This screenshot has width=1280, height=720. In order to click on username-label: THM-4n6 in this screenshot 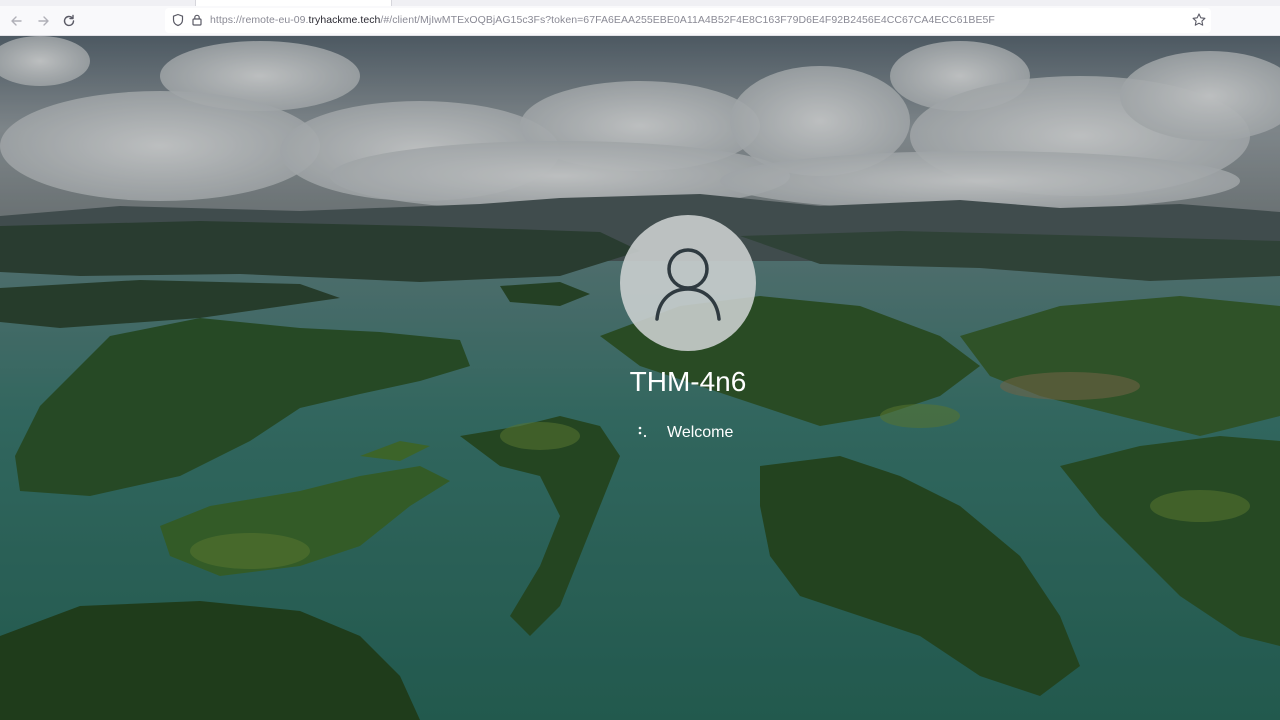, I will do `click(688, 381)`.